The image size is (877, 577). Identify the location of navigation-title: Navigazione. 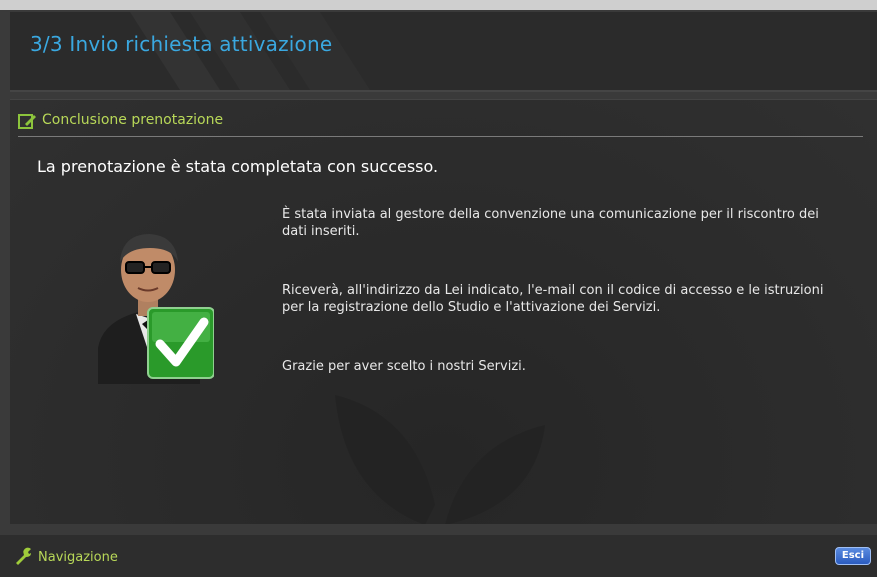
(78, 557).